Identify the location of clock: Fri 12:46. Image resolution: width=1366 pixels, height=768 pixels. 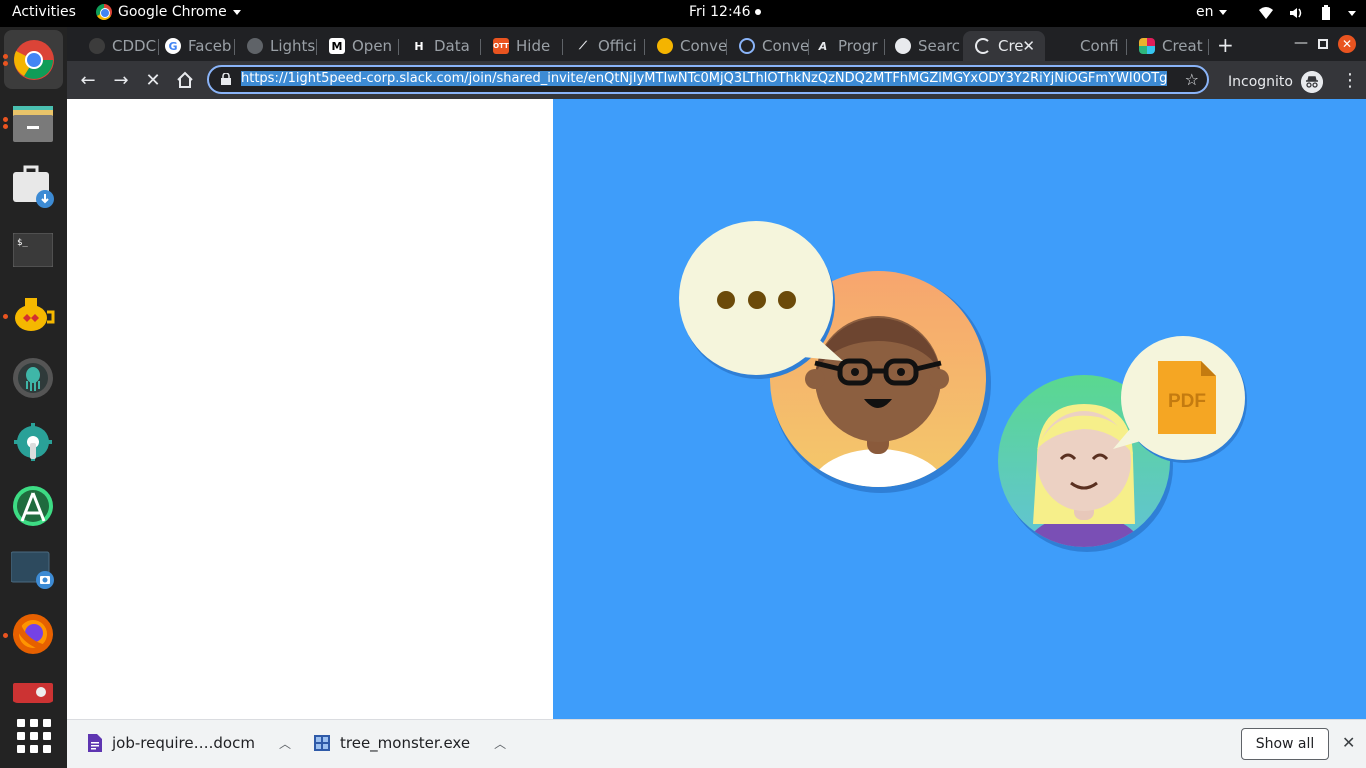
(725, 12).